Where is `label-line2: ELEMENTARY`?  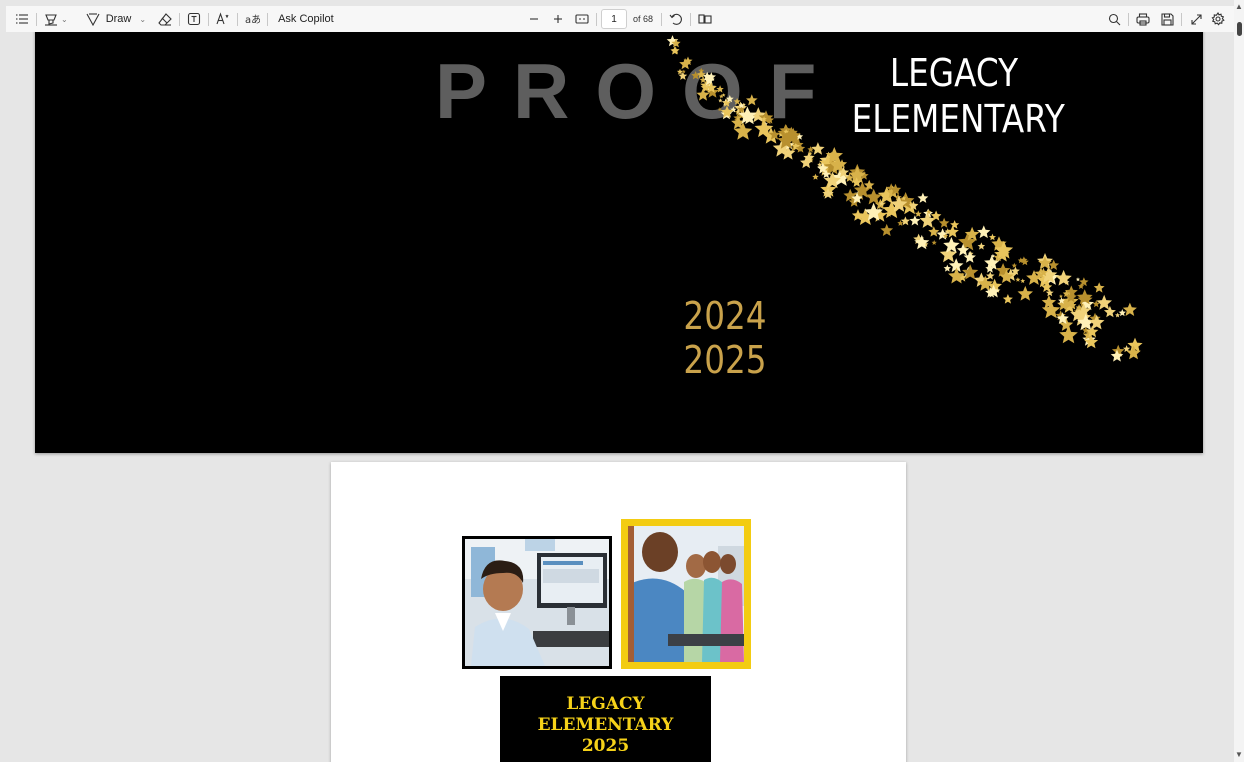
label-line2: ELEMENTARY is located at coordinates (605, 725).